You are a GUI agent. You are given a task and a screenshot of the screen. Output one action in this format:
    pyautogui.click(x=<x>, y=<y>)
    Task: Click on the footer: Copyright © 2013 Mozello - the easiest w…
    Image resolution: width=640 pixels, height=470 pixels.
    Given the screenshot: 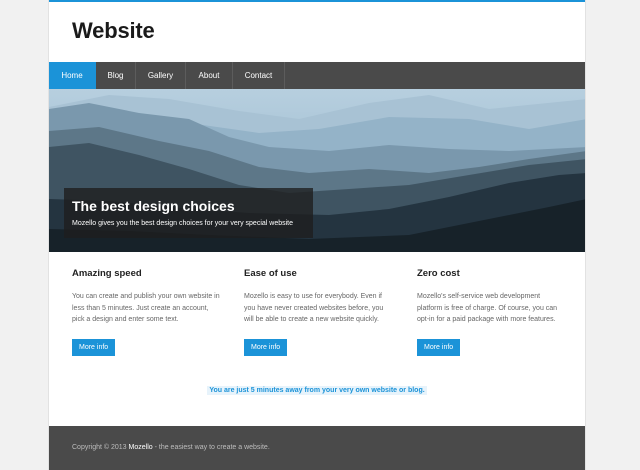 What is the action you would take?
    pyautogui.click(x=317, y=448)
    